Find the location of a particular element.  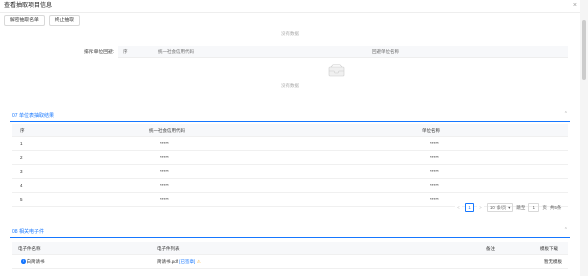

decrypt-list-button: 解密抽取名单 is located at coordinates (24, 20).